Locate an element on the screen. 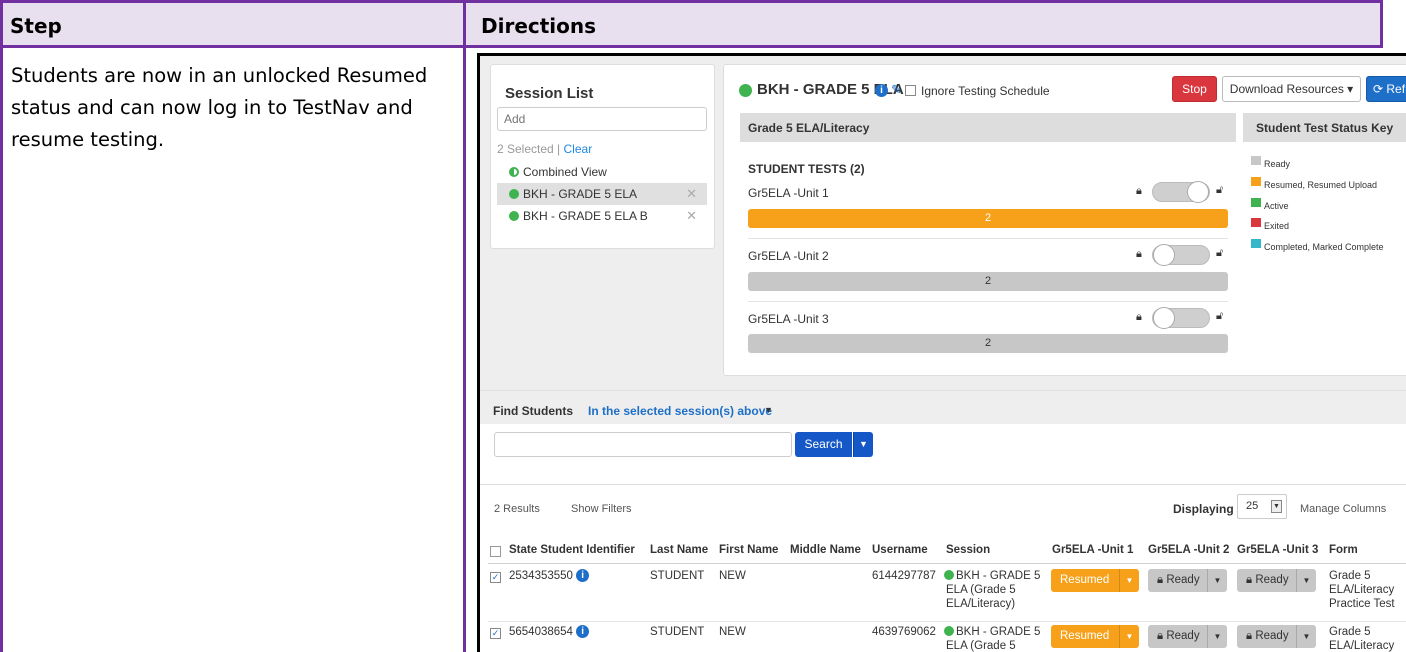 Image resolution: width=1406 pixels, height=652 pixels. per-page-select: 25 ▼ is located at coordinates (1262, 506).